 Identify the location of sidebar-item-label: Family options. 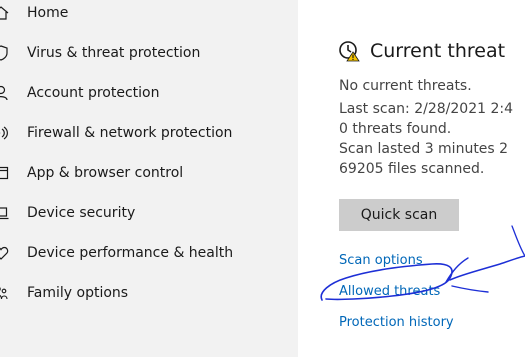
(78, 293).